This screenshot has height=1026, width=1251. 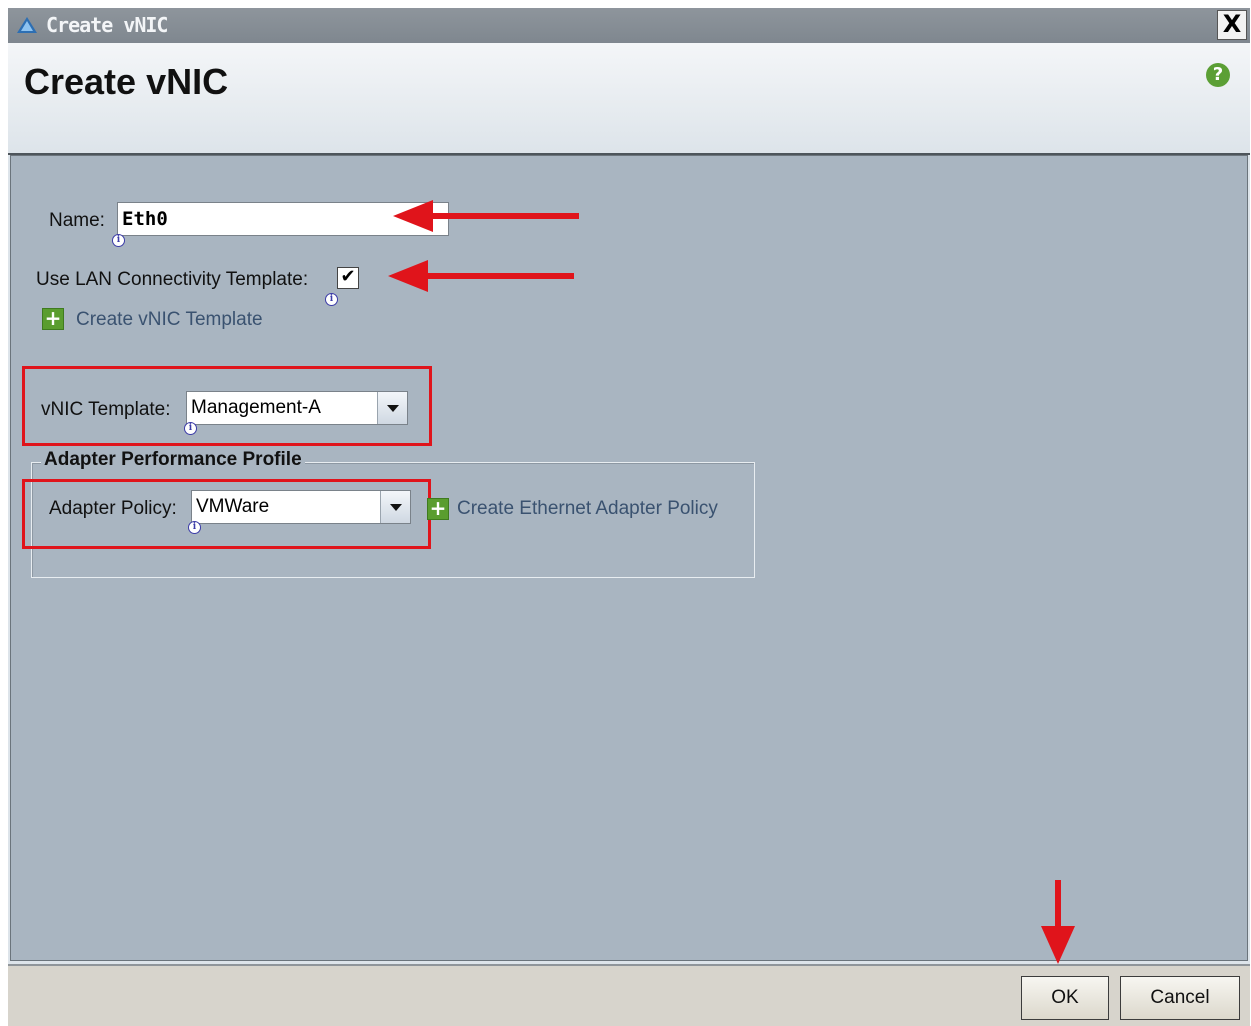 I want to click on adapter-group-title: Adapter Performance Profile, so click(x=173, y=460).